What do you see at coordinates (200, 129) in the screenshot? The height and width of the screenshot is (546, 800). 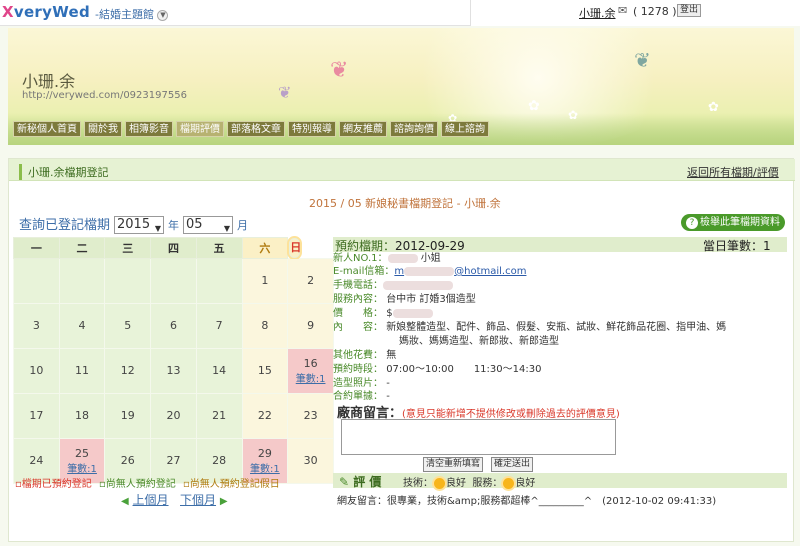 I see `nav-item-schedule: 檔期評價` at bounding box center [200, 129].